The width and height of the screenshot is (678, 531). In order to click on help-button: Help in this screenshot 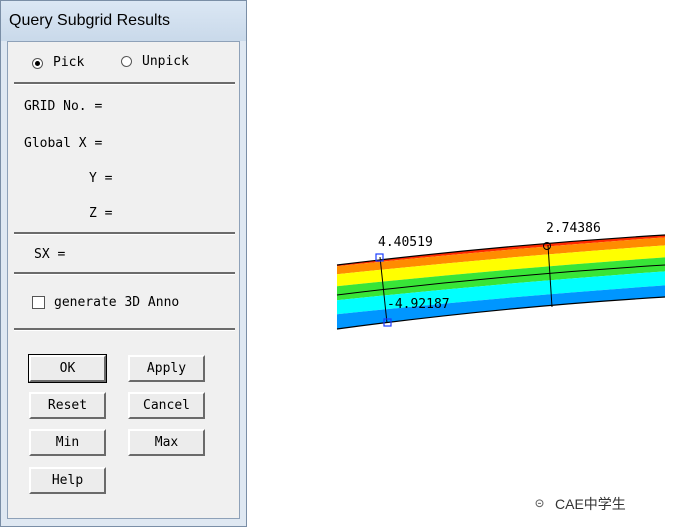, I will do `click(67, 480)`.